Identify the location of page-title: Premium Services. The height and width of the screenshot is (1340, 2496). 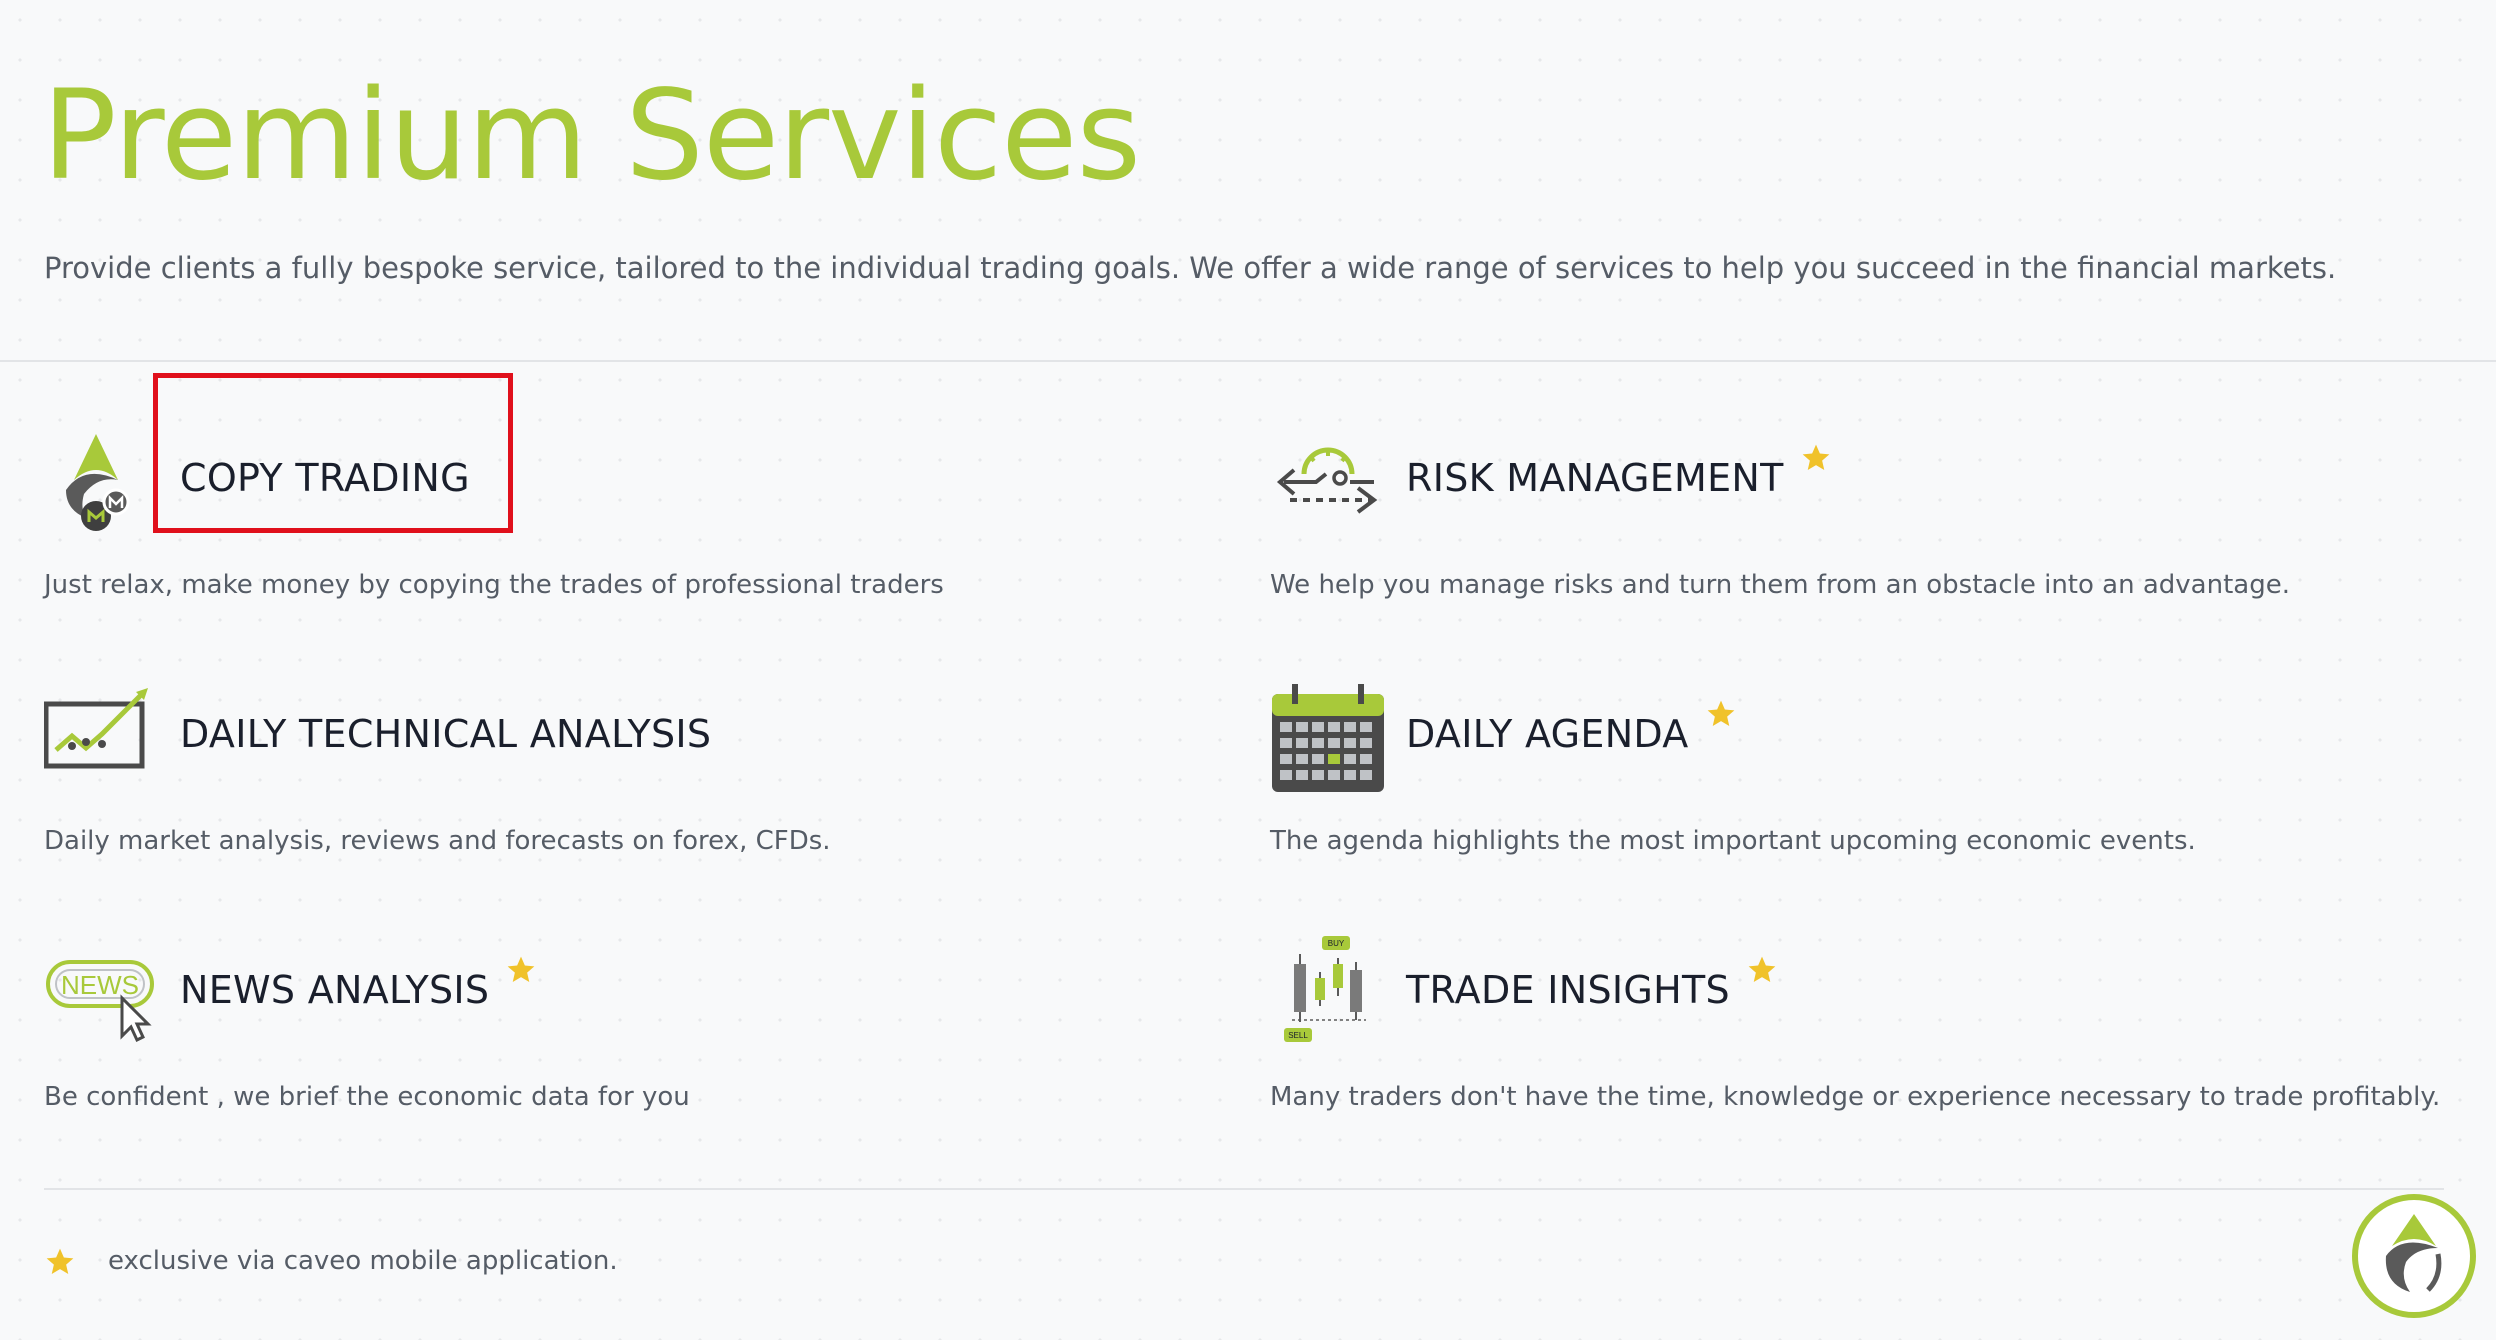
(591, 136).